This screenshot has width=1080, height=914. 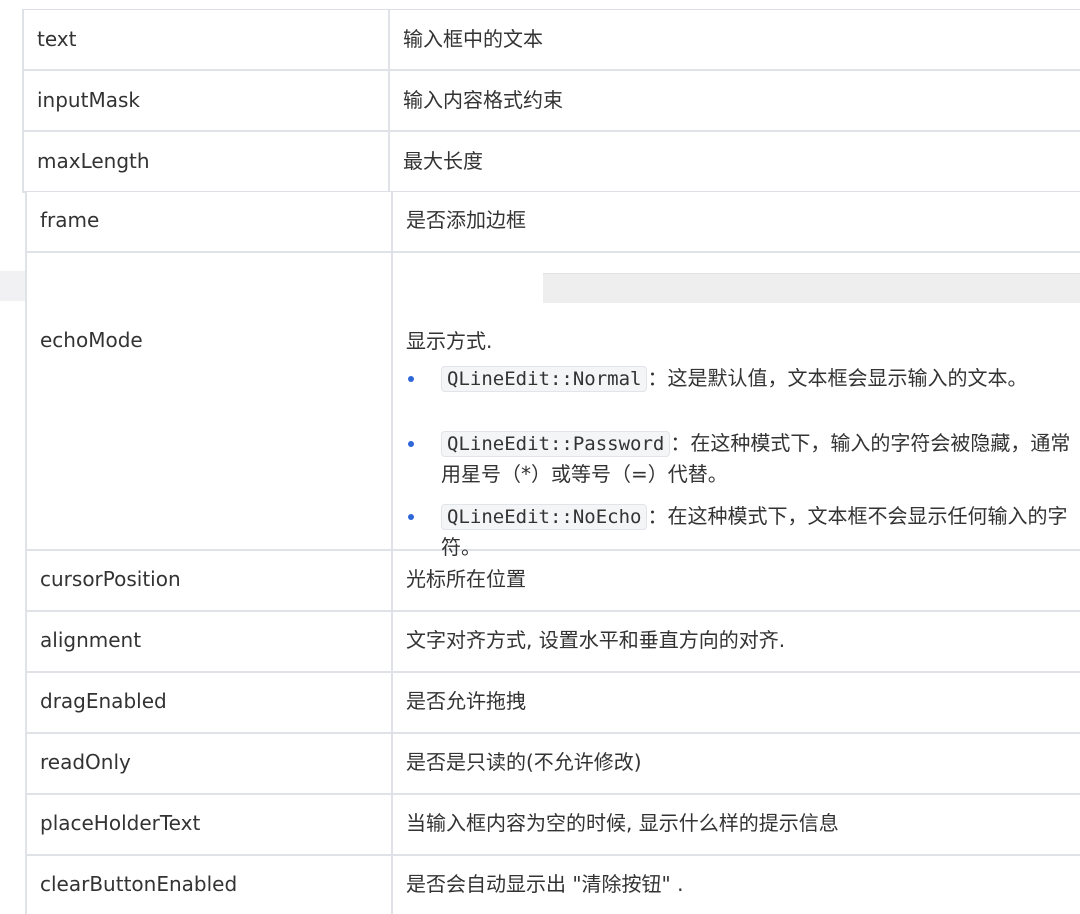 What do you see at coordinates (556, 444) in the screenshot?
I see `code-inline: QLineEdit::Password` at bounding box center [556, 444].